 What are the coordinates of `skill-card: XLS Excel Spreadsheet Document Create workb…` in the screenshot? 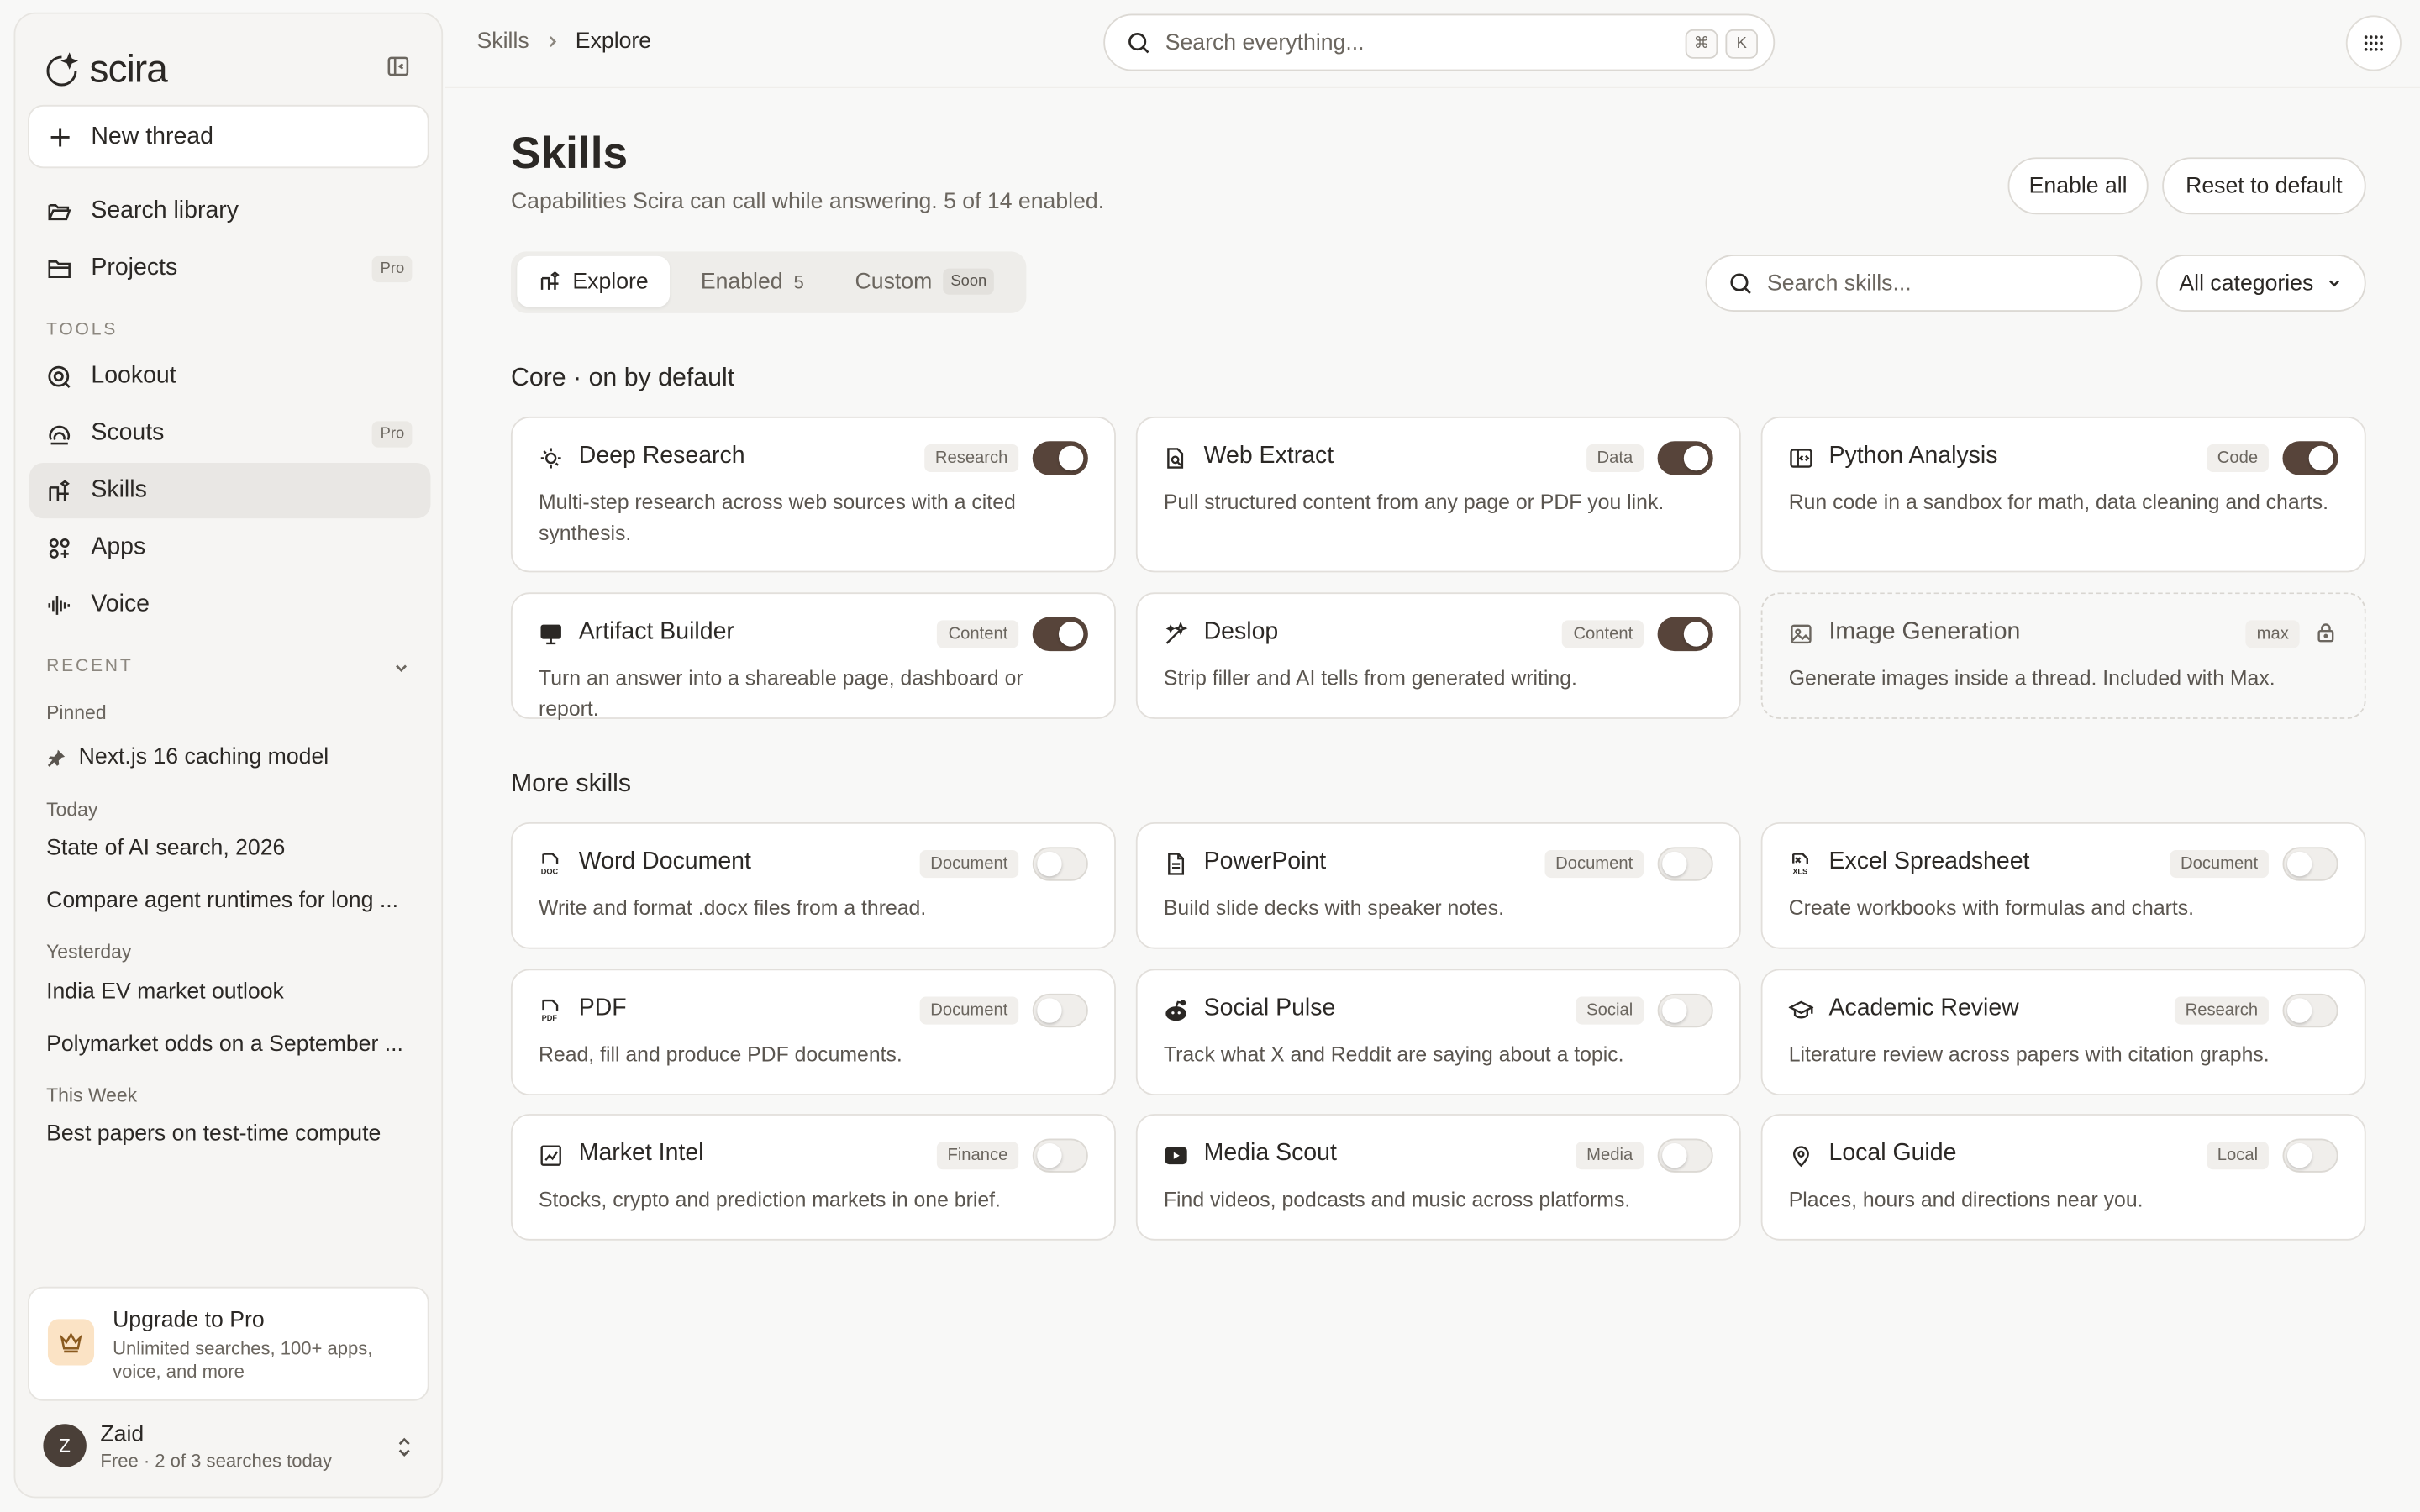 It's located at (2063, 885).